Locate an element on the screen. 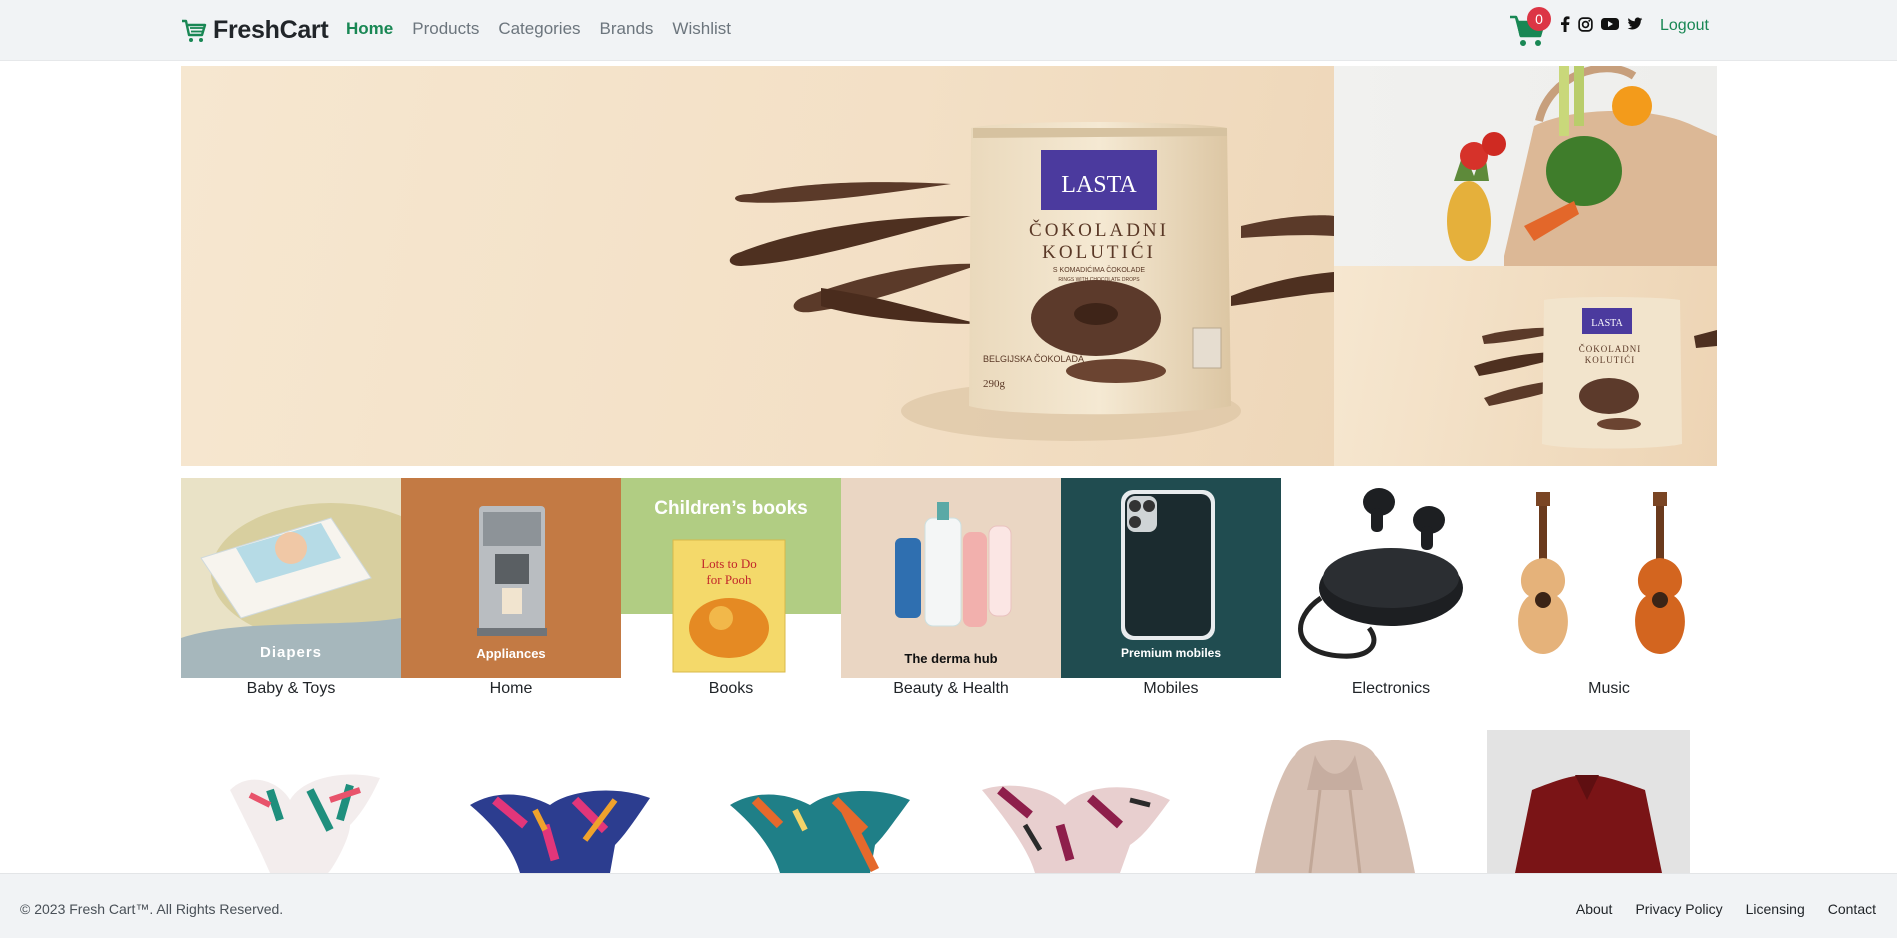 The width and height of the screenshot is (1897, 938). category-overlay-diapers: Diapers is located at coordinates (291, 652).